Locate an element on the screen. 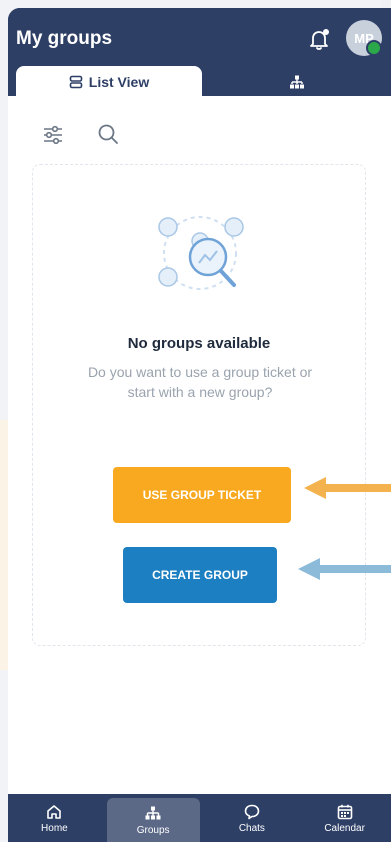  list-view-icon is located at coordinates (76, 82).